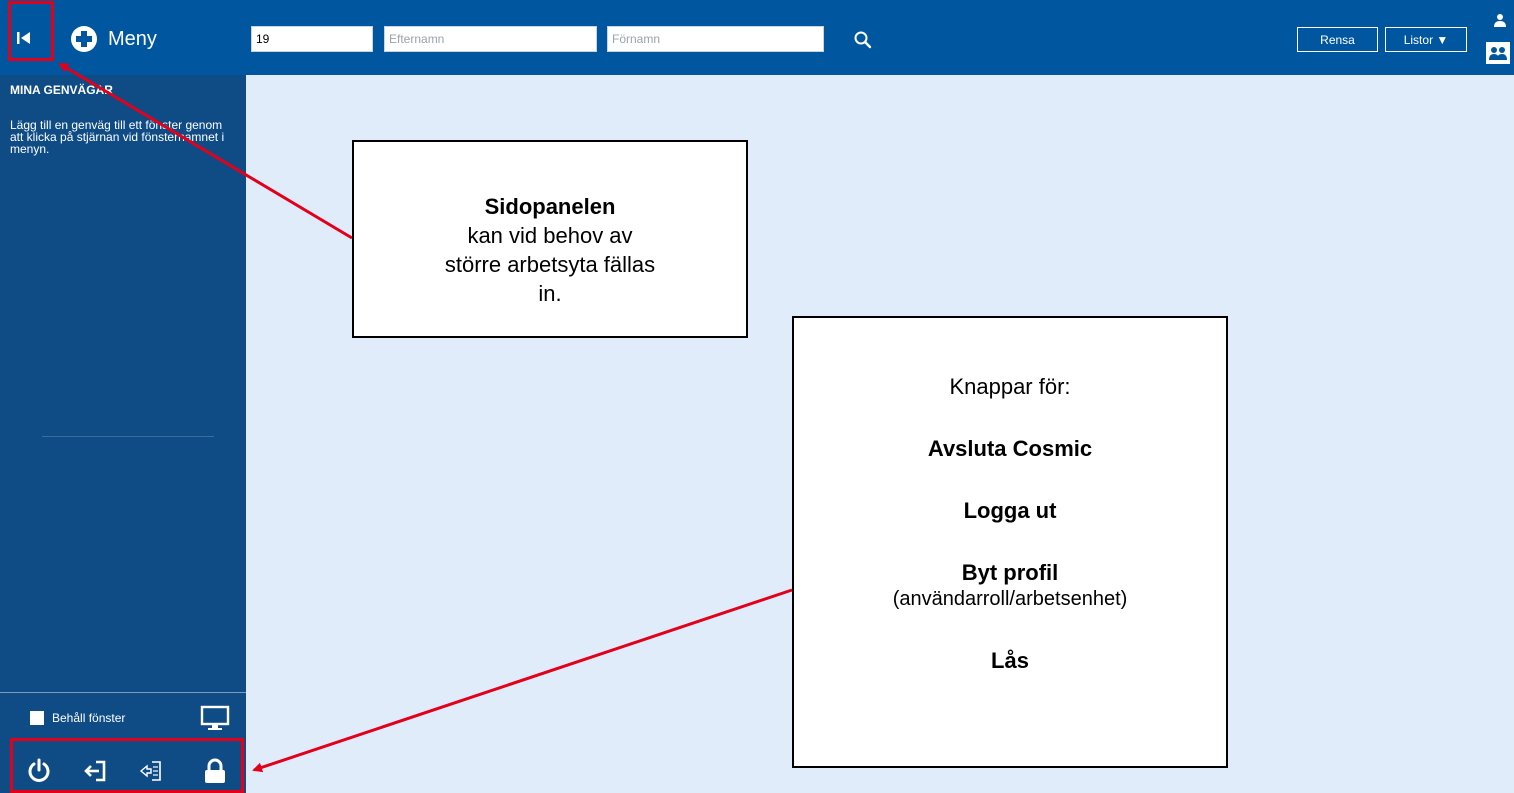  I want to click on listor-dropdown-button: Listor ▼, so click(1426, 39).